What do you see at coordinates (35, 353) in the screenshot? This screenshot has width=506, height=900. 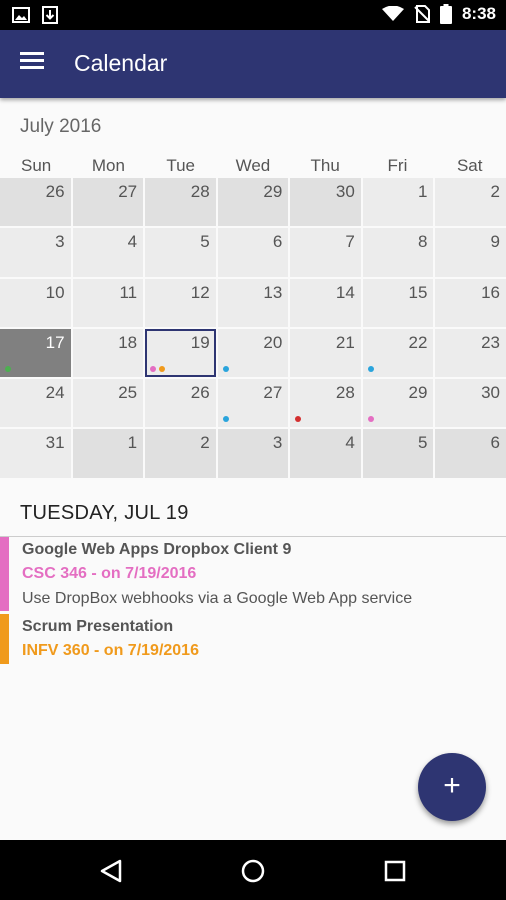 I see `calendar-day-cell: 17` at bounding box center [35, 353].